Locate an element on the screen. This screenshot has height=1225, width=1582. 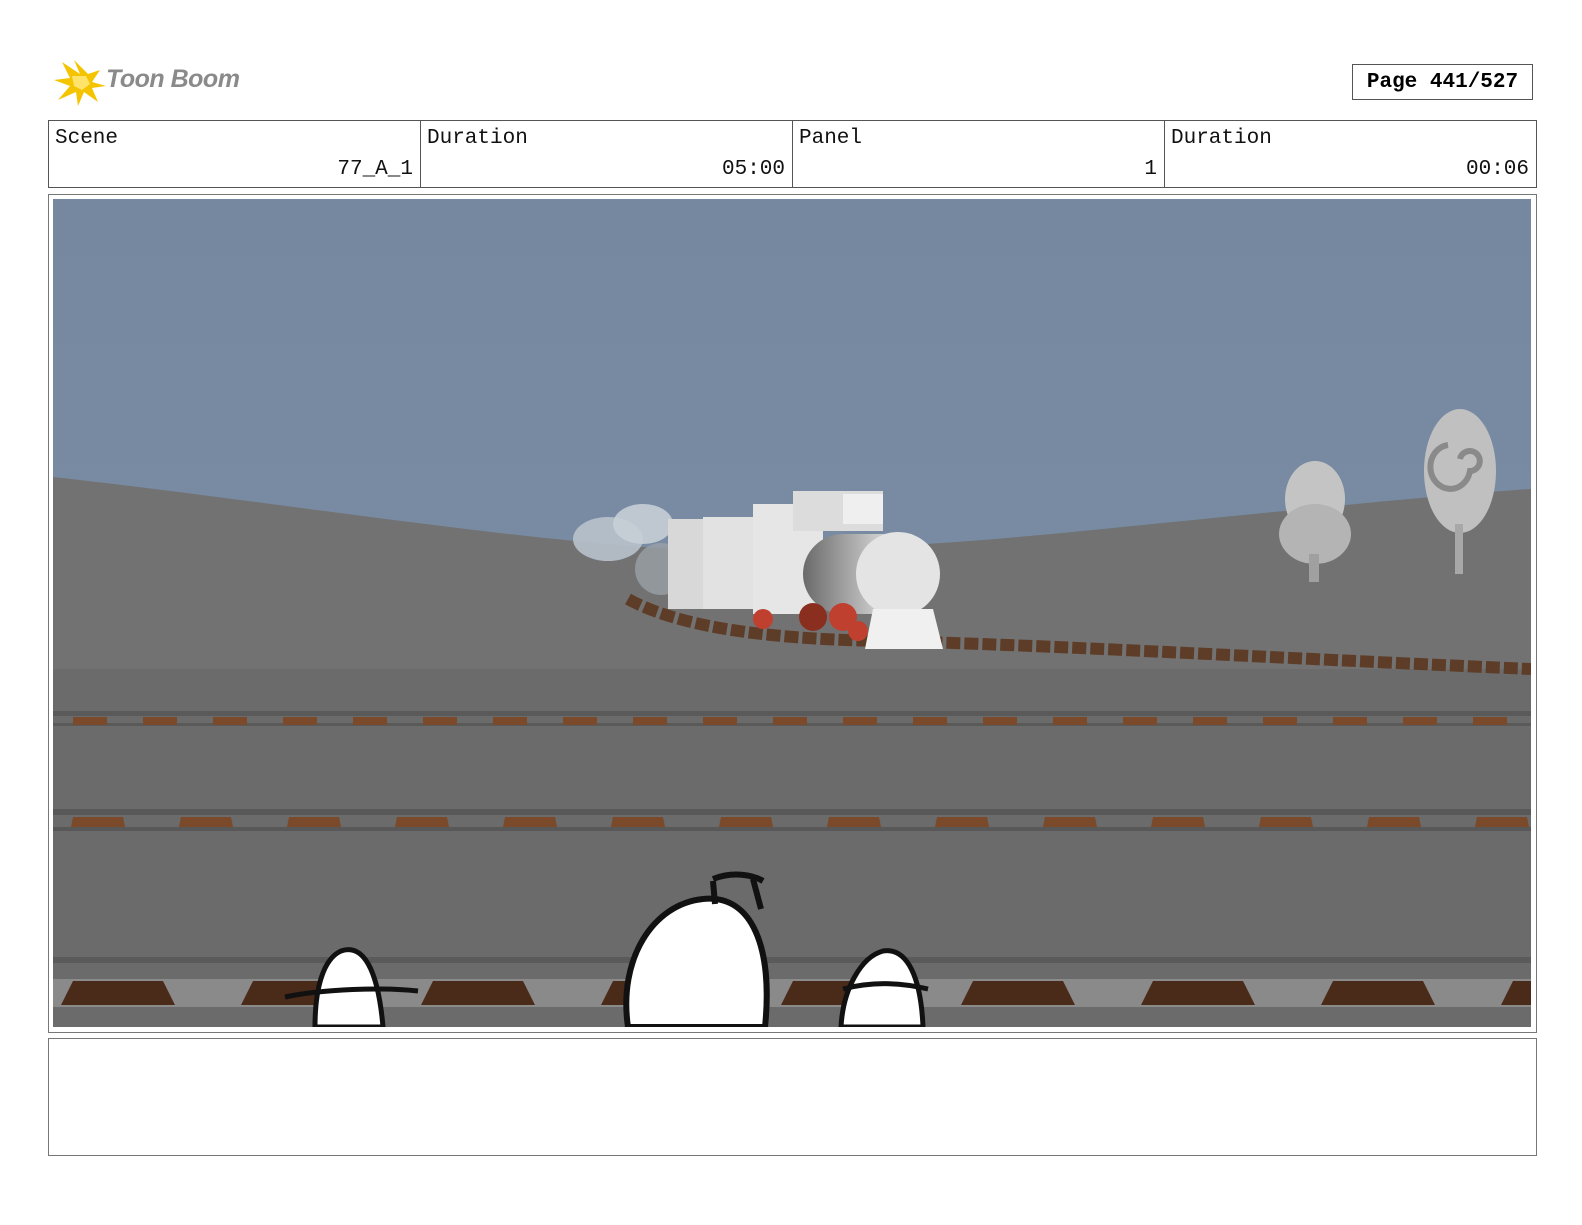
logo-wordmark: Toon Boom is located at coordinates (173, 79).